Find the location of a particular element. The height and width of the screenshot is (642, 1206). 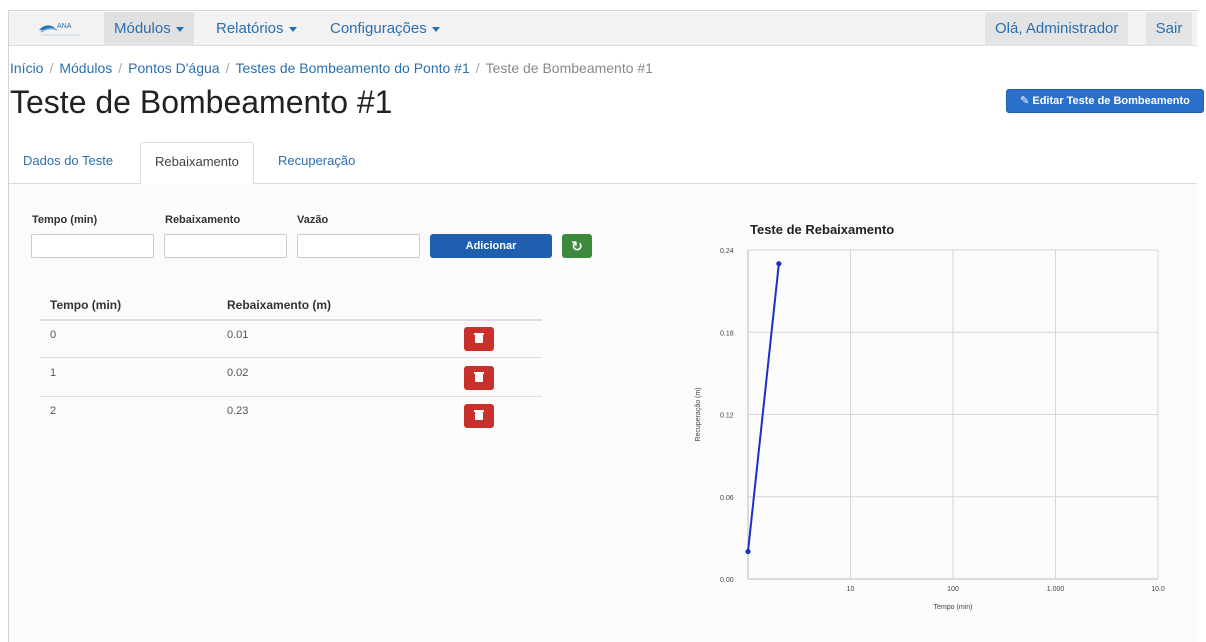

tab-rebaixamento: Rebaixamento is located at coordinates (197, 163).